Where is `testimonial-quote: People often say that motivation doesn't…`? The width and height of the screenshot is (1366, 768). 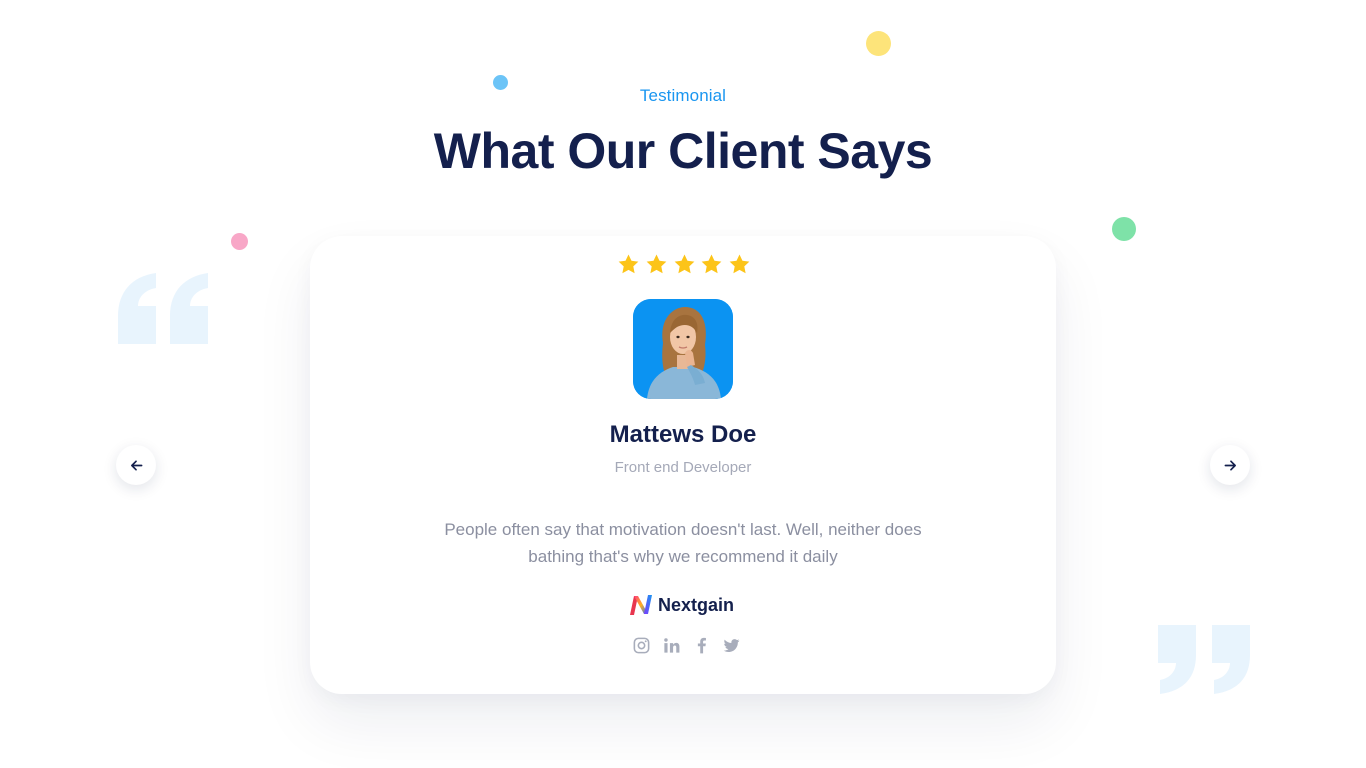
testimonial-quote: People often say that motivation doesn't… is located at coordinates (683, 543).